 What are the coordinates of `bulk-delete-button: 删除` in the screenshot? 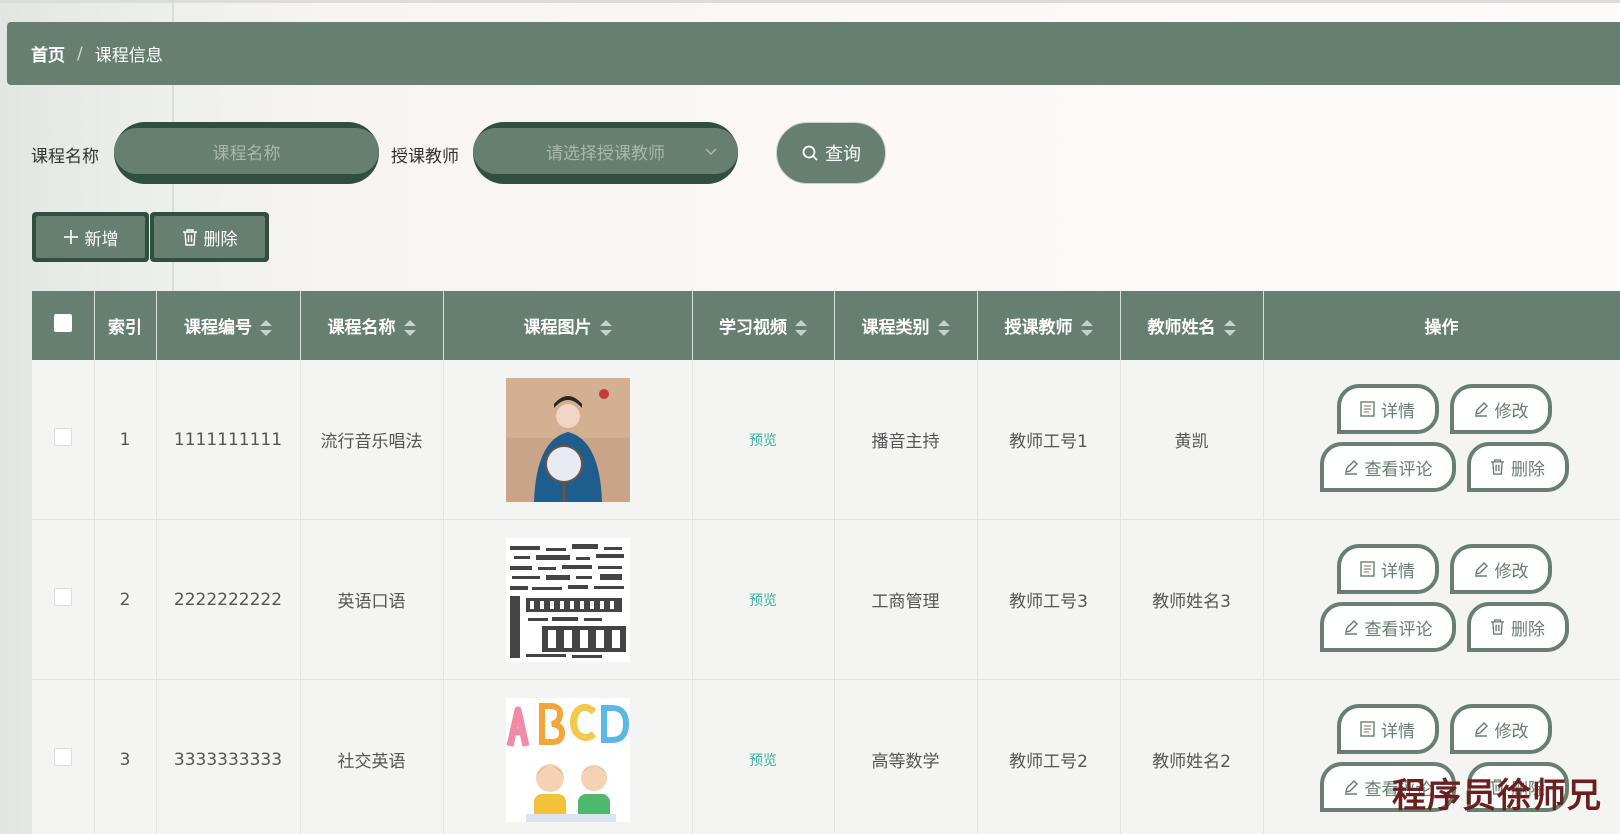 It's located at (209, 237).